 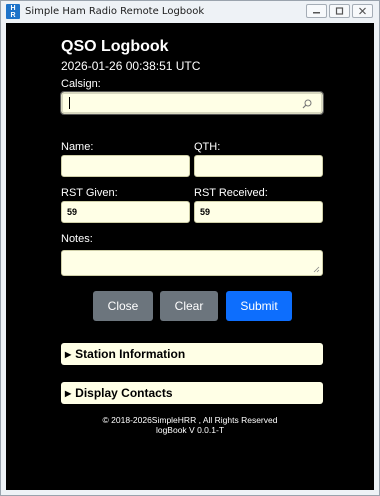 I want to click on search-icon, so click(x=307, y=104).